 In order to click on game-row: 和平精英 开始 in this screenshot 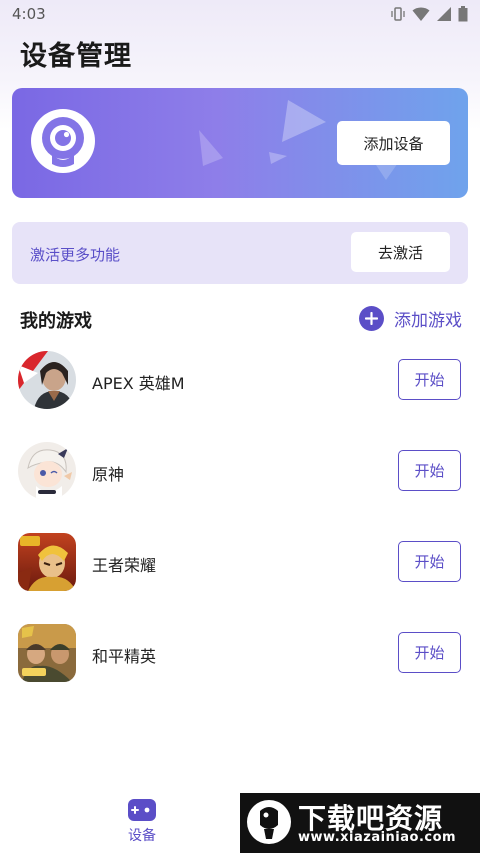, I will do `click(240, 653)`.